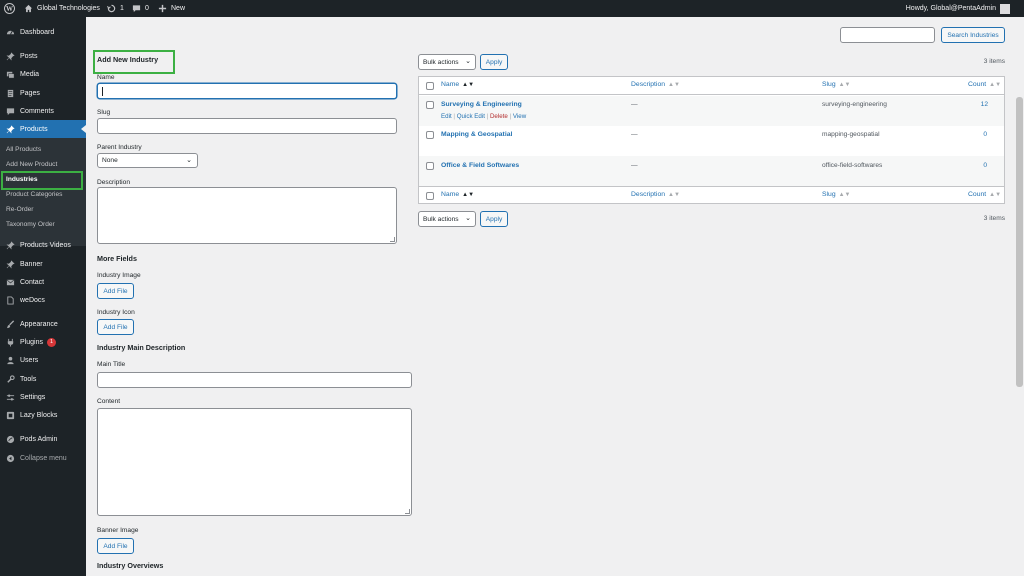 This screenshot has height=576, width=1024. I want to click on column-header-slug: Slug ▲▼, so click(836, 84).